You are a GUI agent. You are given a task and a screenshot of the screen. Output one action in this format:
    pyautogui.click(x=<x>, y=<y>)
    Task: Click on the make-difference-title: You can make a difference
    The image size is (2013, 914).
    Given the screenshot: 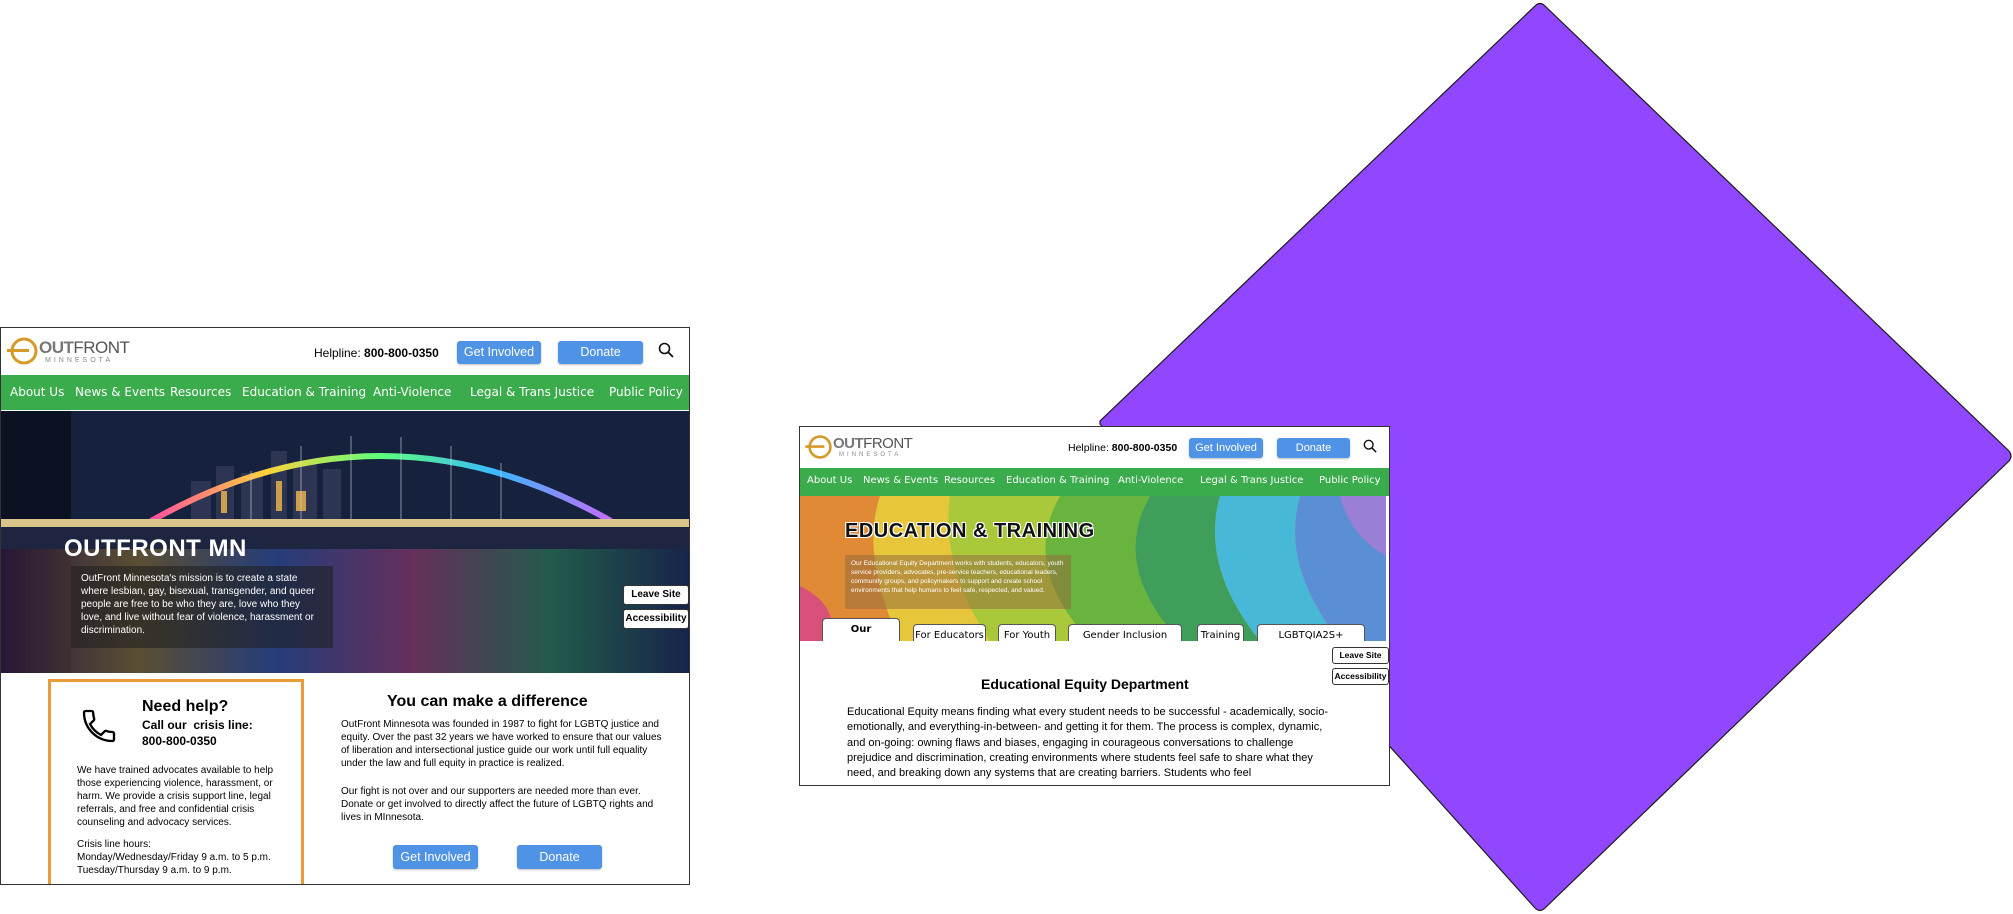 What is the action you would take?
    pyautogui.click(x=487, y=701)
    